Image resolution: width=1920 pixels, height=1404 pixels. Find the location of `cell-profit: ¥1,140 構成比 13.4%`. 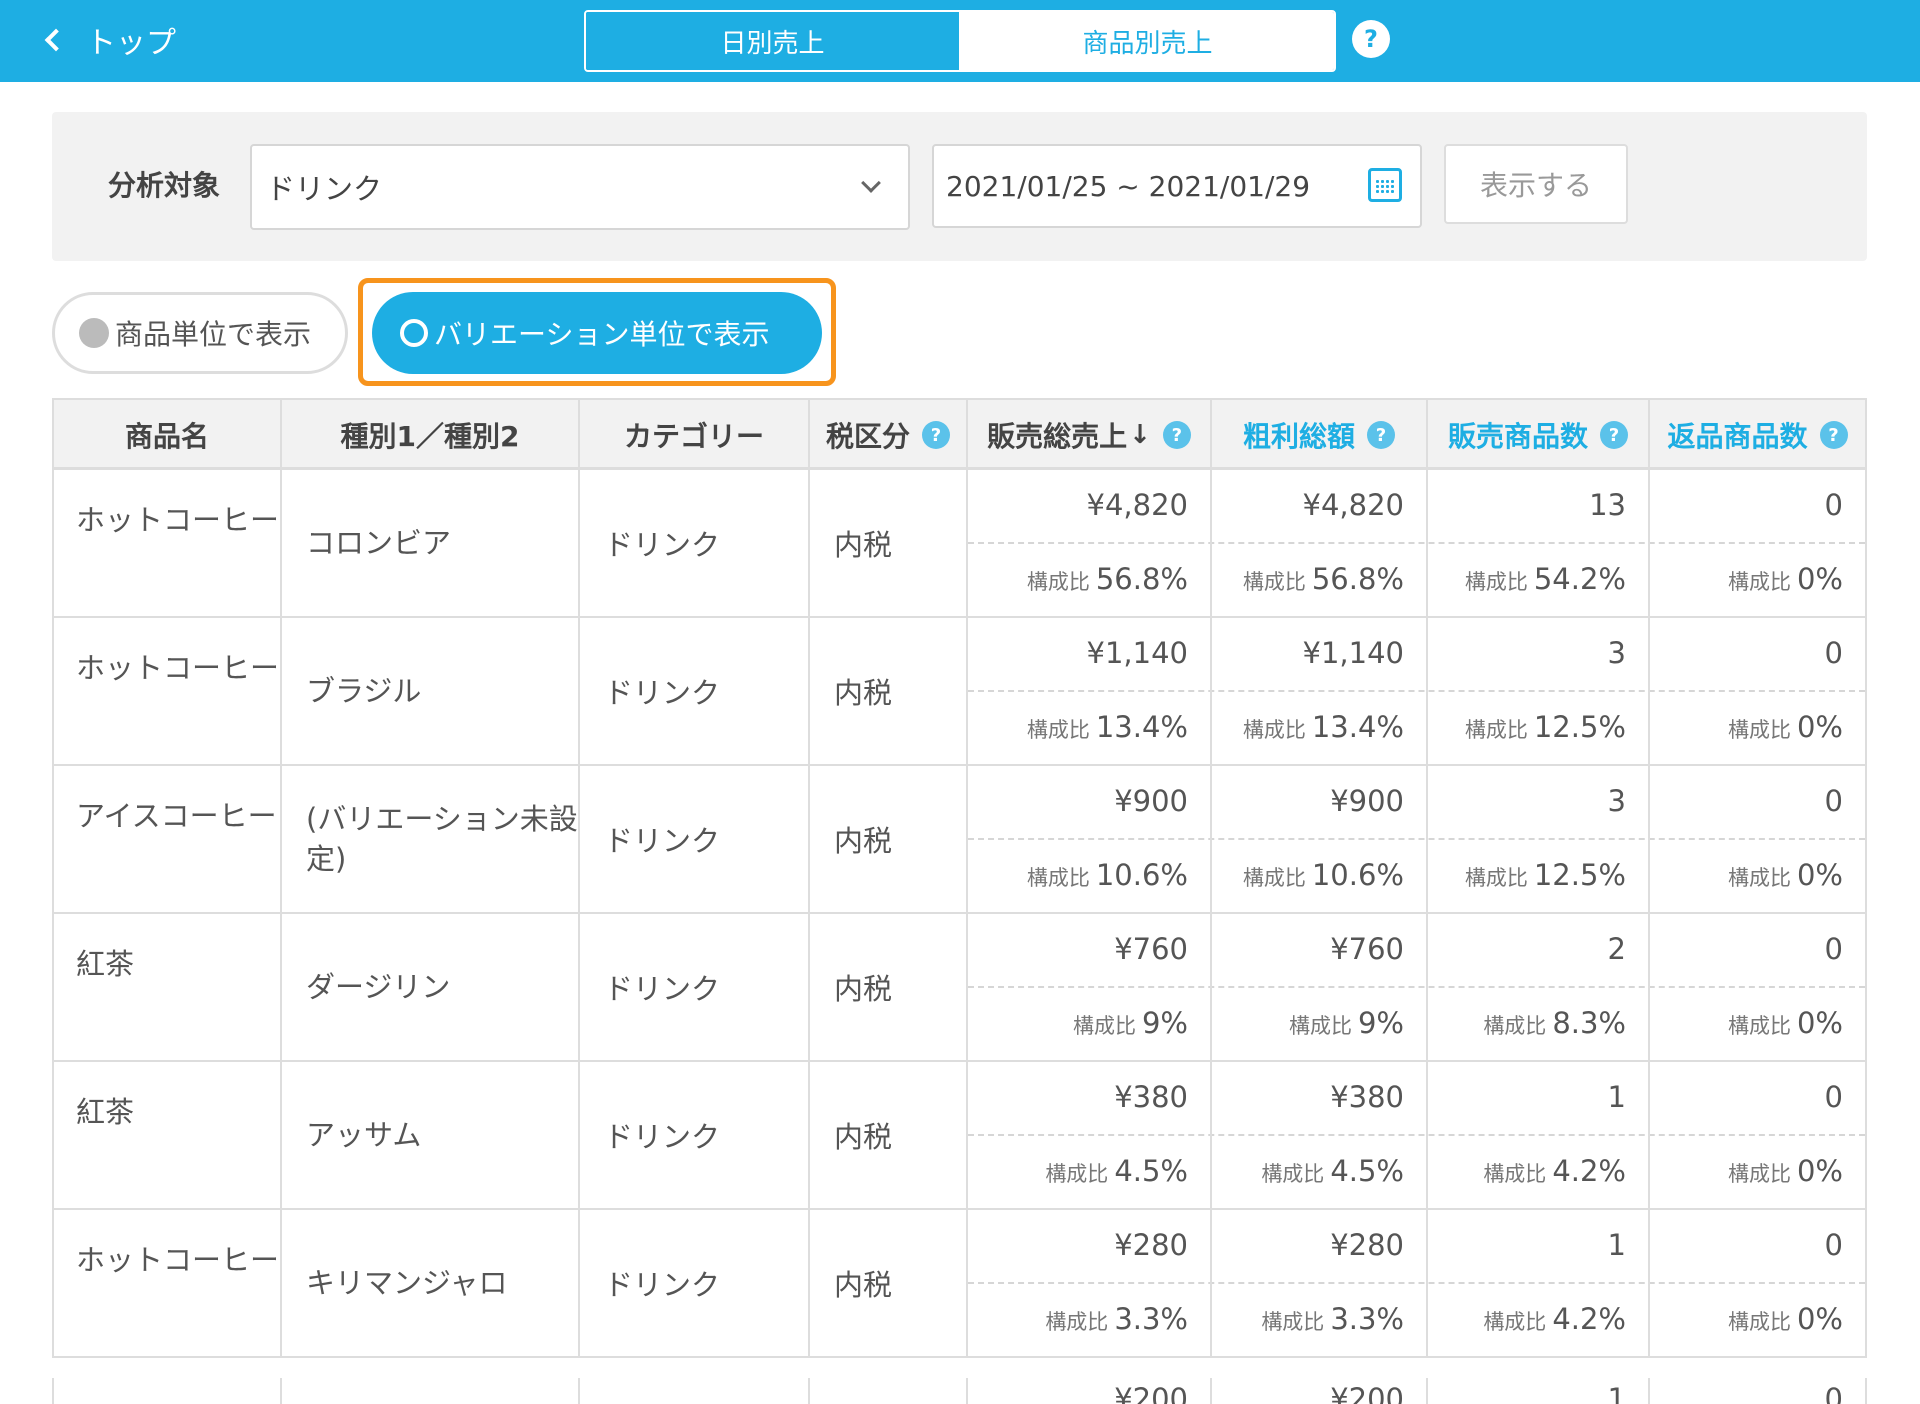

cell-profit: ¥1,140 構成比 13.4% is located at coordinates (1320, 691).